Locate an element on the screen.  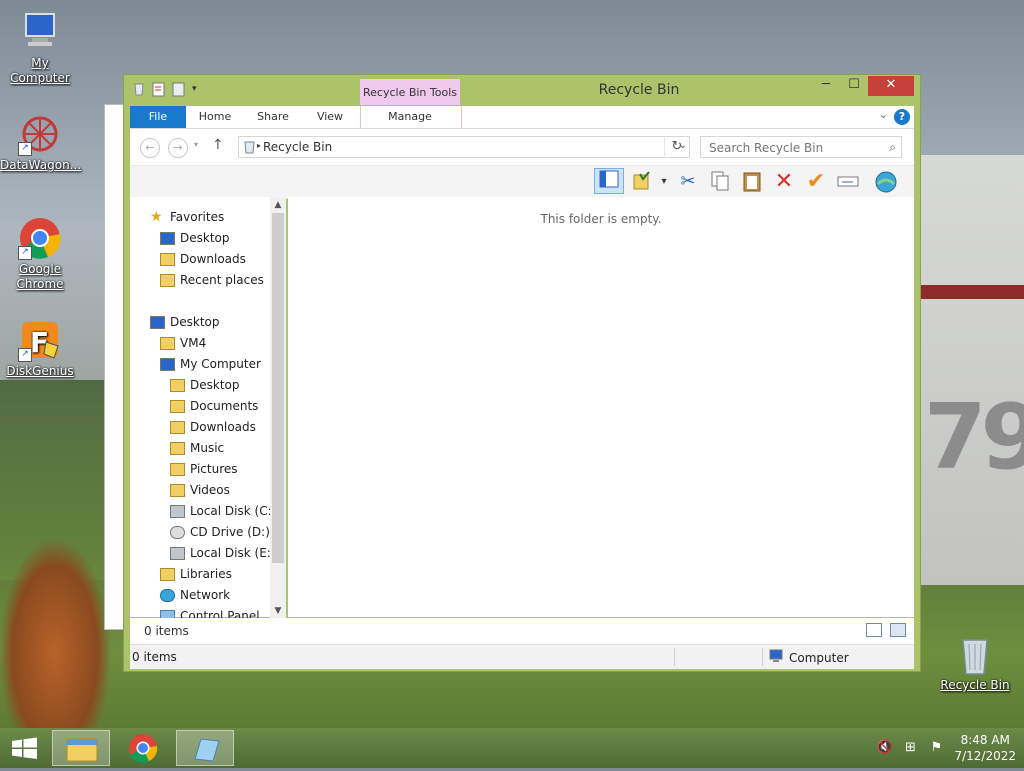
nav-item-local-disk-c: Local Disk (C:) is located at coordinates (223, 511).